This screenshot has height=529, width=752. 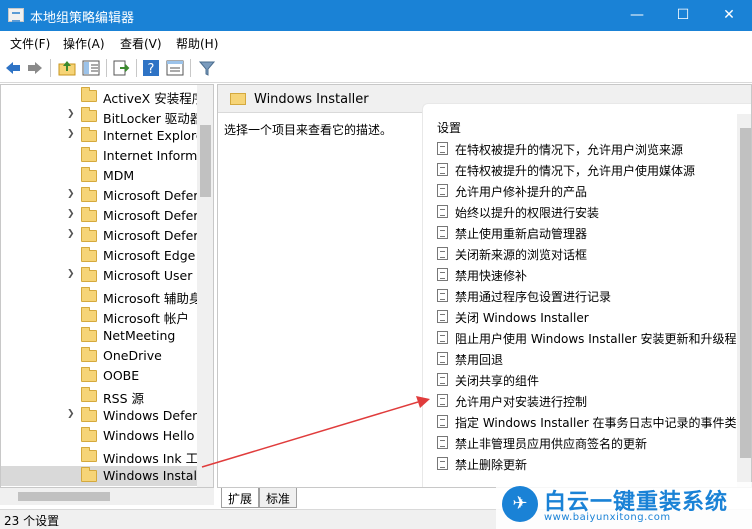 What do you see at coordinates (141, 43) in the screenshot?
I see `menu-view: 查看(V)` at bounding box center [141, 43].